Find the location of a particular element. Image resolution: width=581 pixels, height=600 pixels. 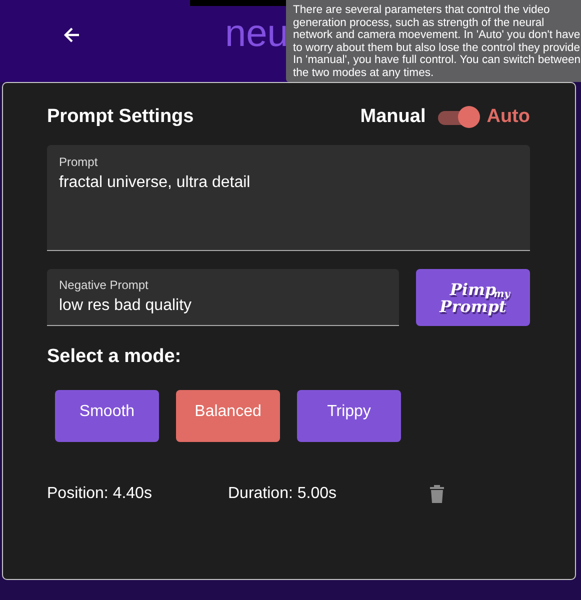

negative-prompt-field: Negative Prompt low res bad quality is located at coordinates (223, 297).